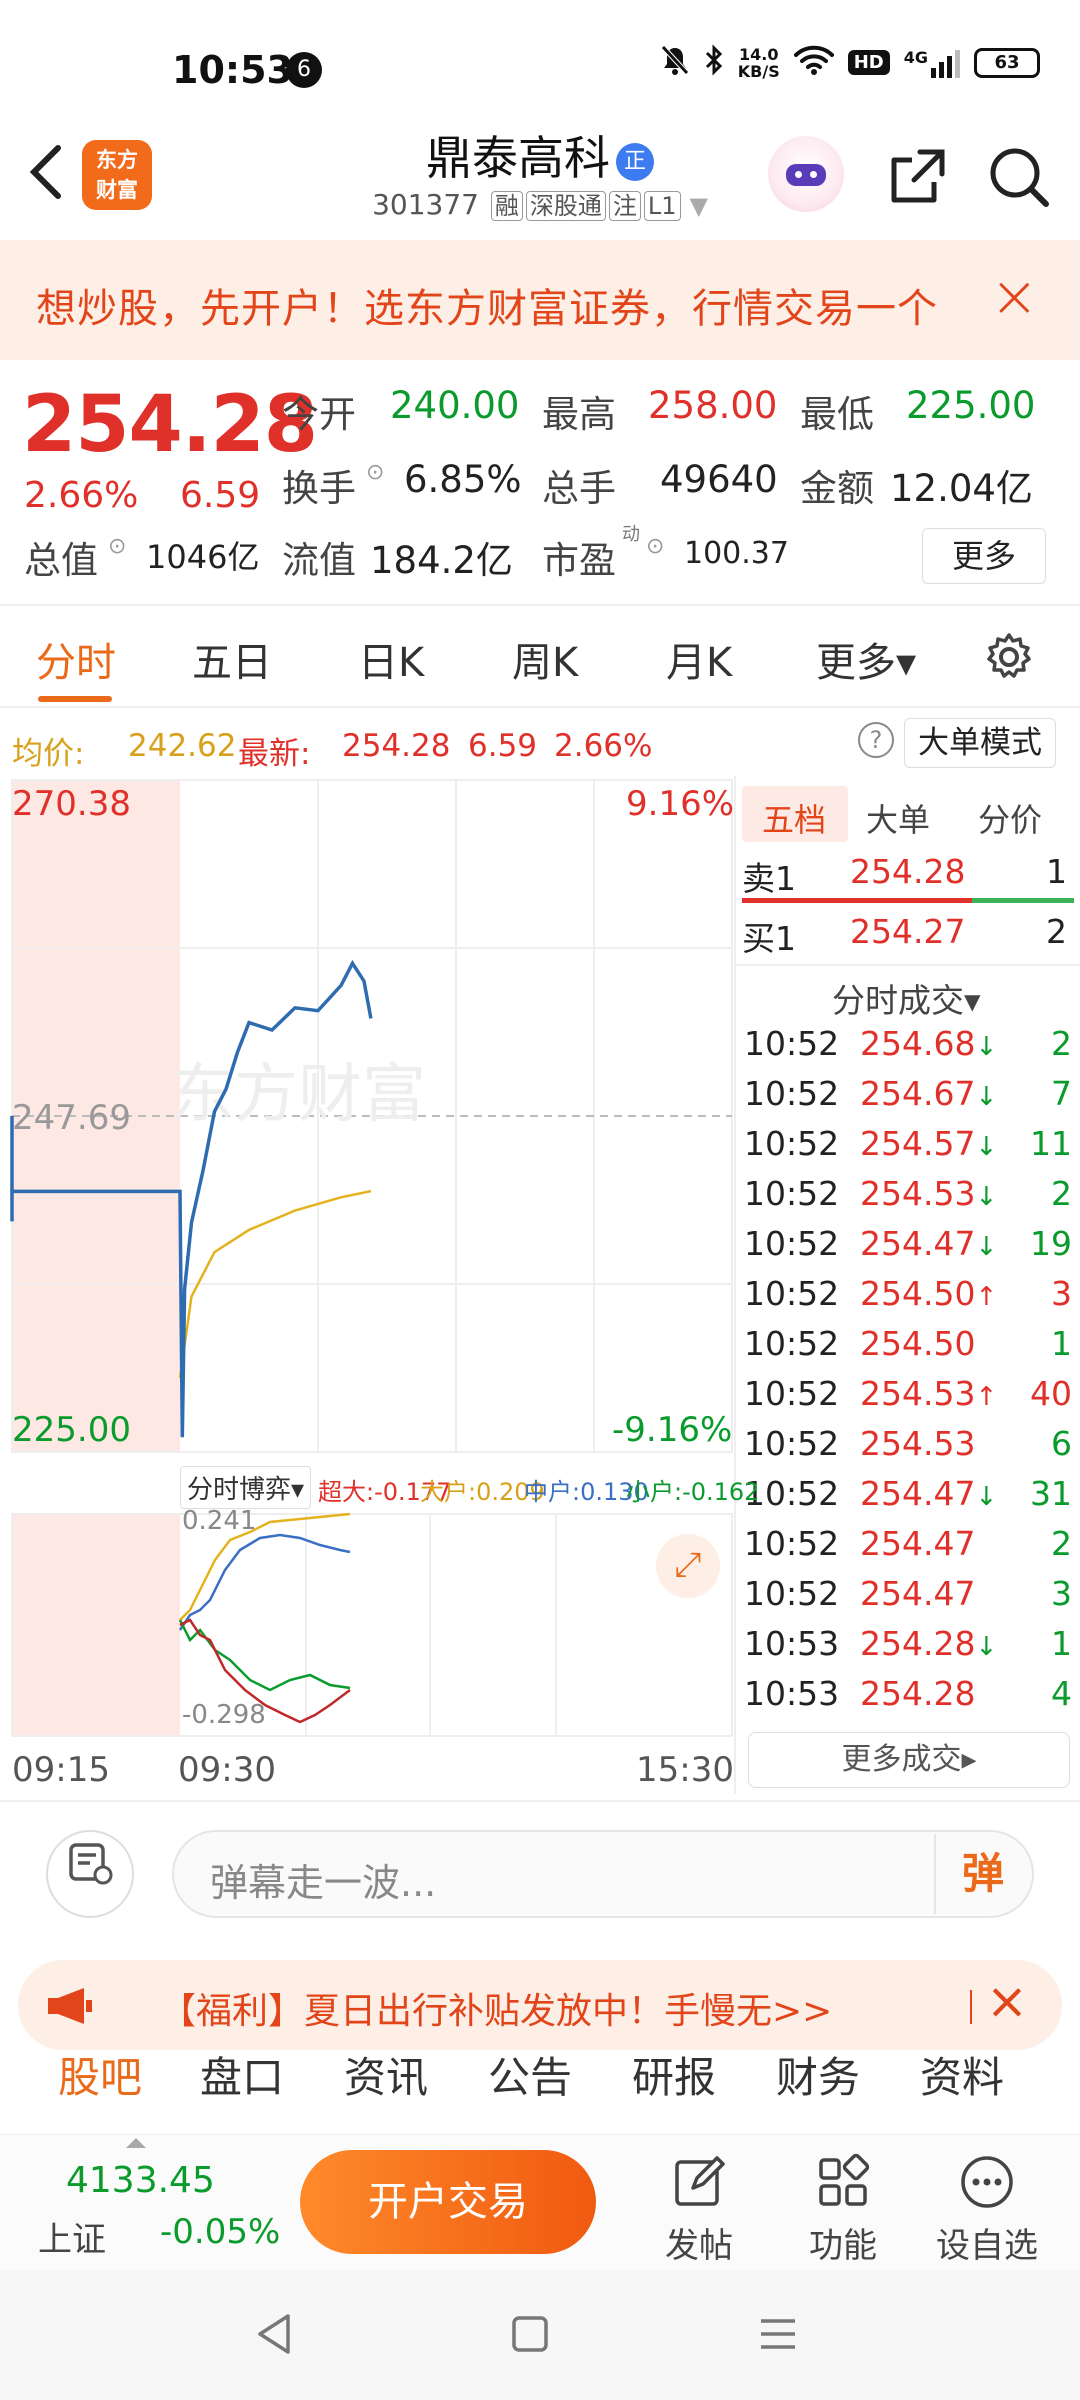 Image resolution: width=1080 pixels, height=2400 pixels. What do you see at coordinates (227, 1770) in the screenshot?
I see `time-open-label: 09:30` at bounding box center [227, 1770].